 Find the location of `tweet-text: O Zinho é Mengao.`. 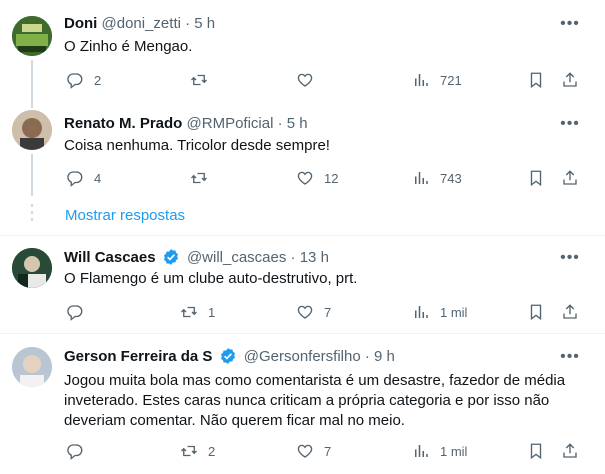

tweet-text: O Zinho é Mengao. is located at coordinates (128, 46).